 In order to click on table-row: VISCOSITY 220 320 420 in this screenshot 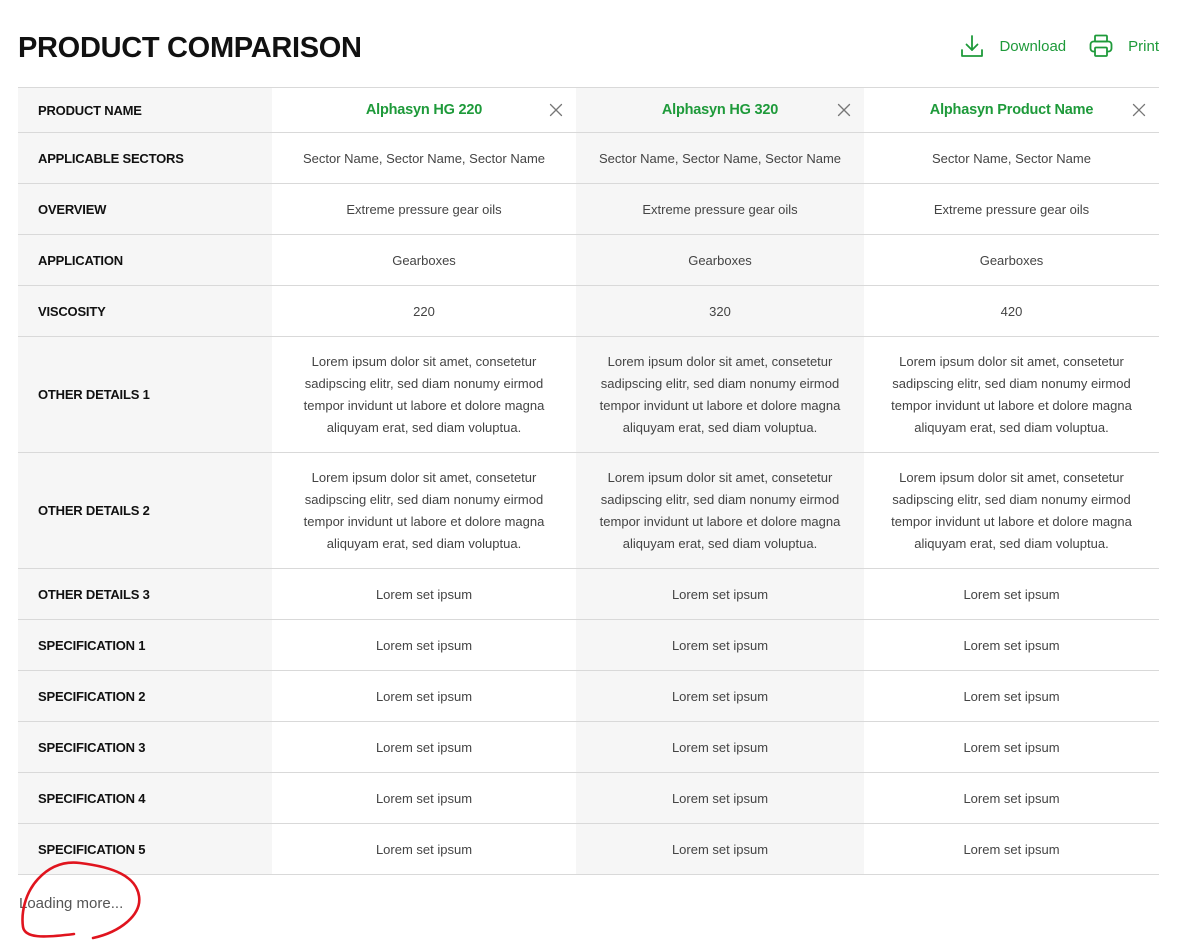, I will do `click(588, 311)`.